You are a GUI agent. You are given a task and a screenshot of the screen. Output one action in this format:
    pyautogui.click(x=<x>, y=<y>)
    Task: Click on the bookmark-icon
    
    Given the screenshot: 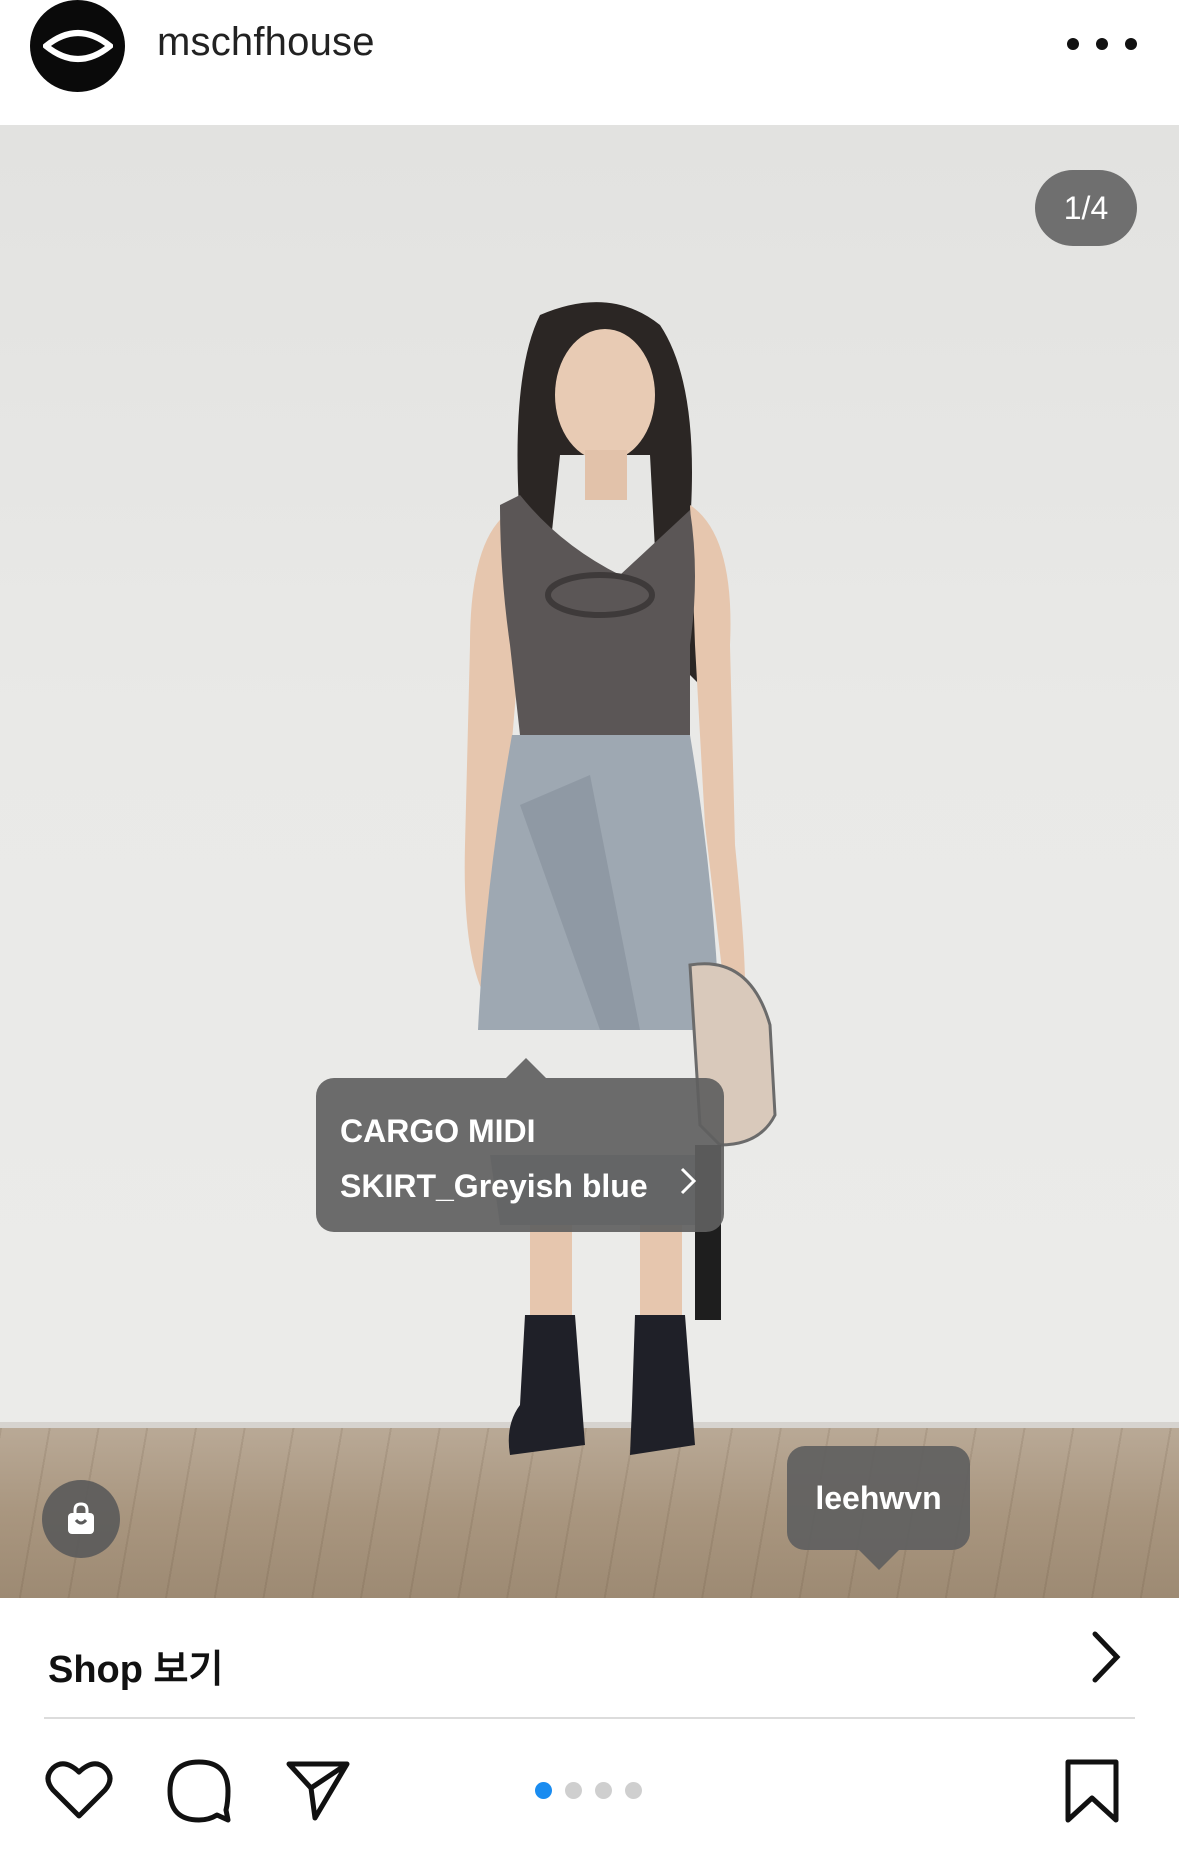 What is the action you would take?
    pyautogui.click(x=1092, y=1791)
    